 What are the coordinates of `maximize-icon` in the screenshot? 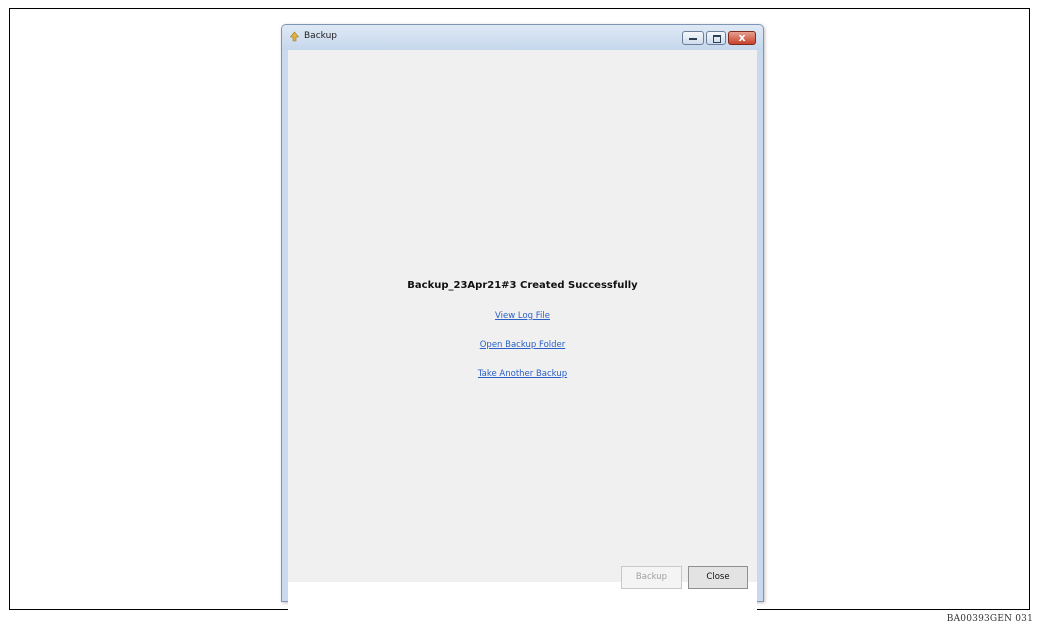 It's located at (716, 38).